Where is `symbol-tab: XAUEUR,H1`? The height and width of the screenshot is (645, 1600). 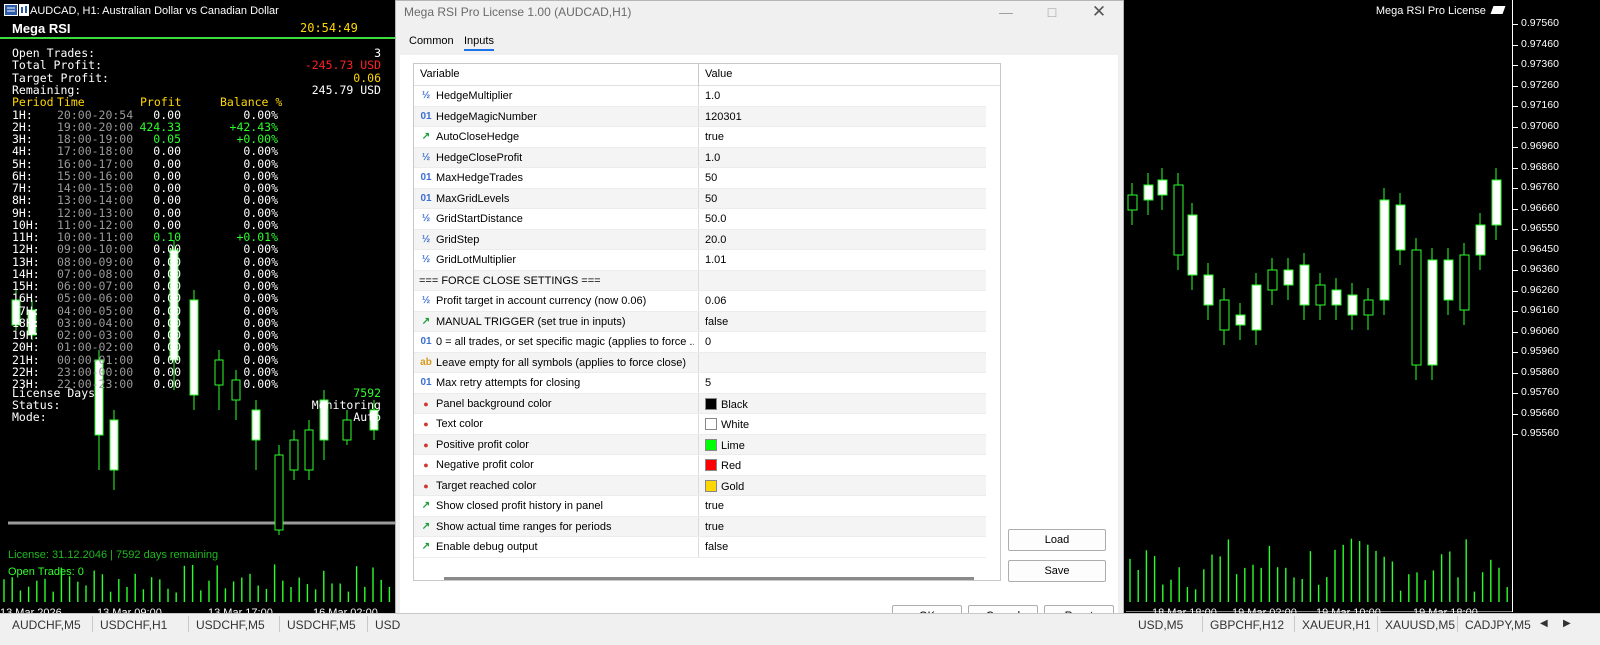
symbol-tab: XAUEUR,H1 is located at coordinates (1336, 625).